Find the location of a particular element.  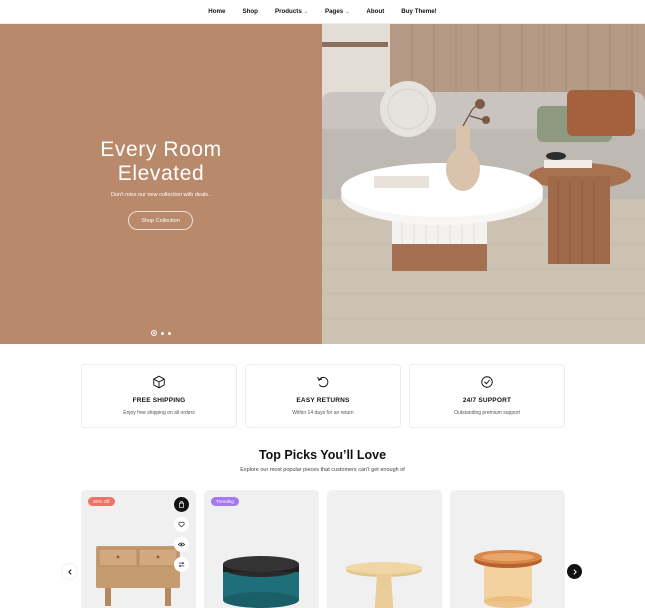

nav-item-shop: Shop is located at coordinates (249, 11).